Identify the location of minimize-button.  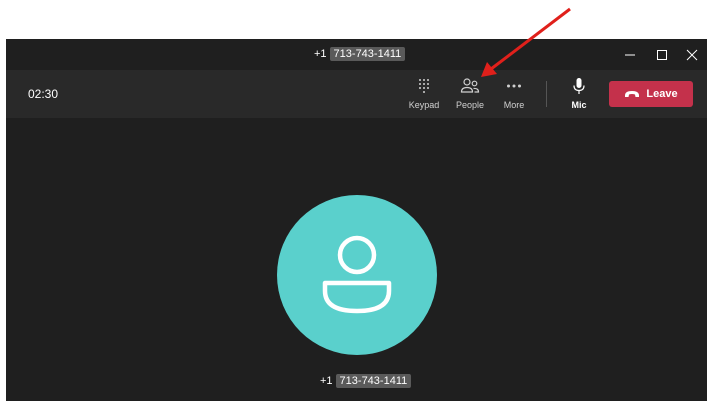
(630, 54).